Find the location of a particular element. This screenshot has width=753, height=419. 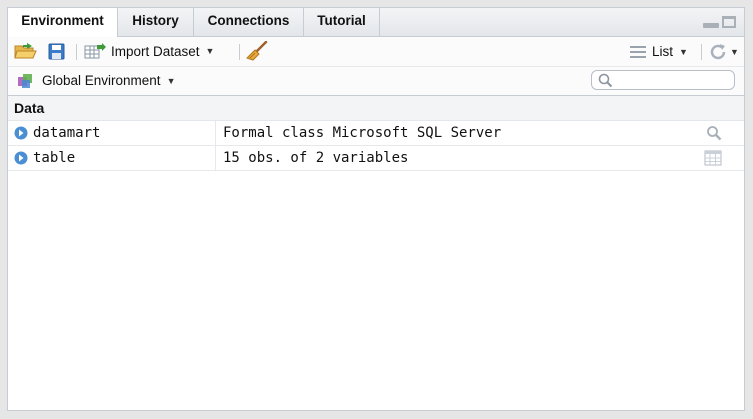

clear-workspace-button is located at coordinates (257, 51).